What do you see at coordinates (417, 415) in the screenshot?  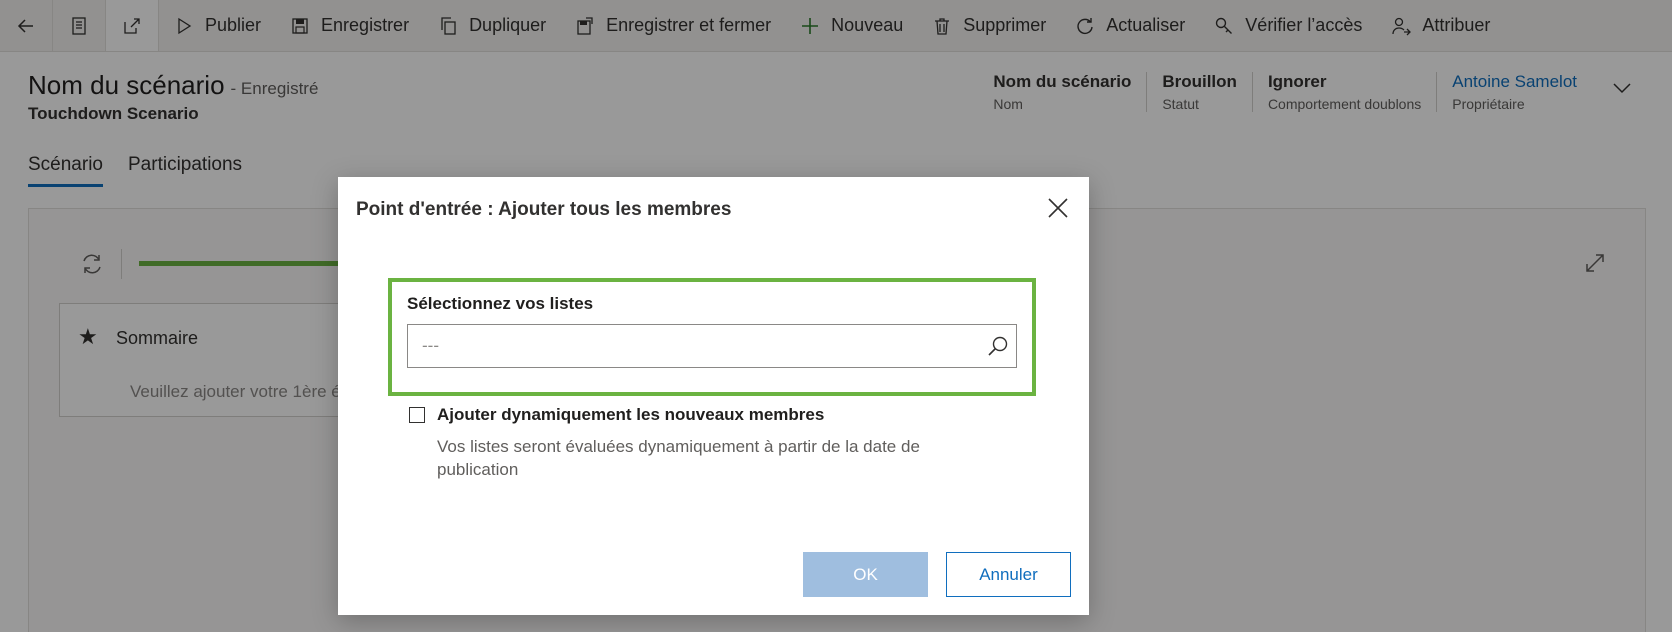 I see `dynamic-members-checkbox` at bounding box center [417, 415].